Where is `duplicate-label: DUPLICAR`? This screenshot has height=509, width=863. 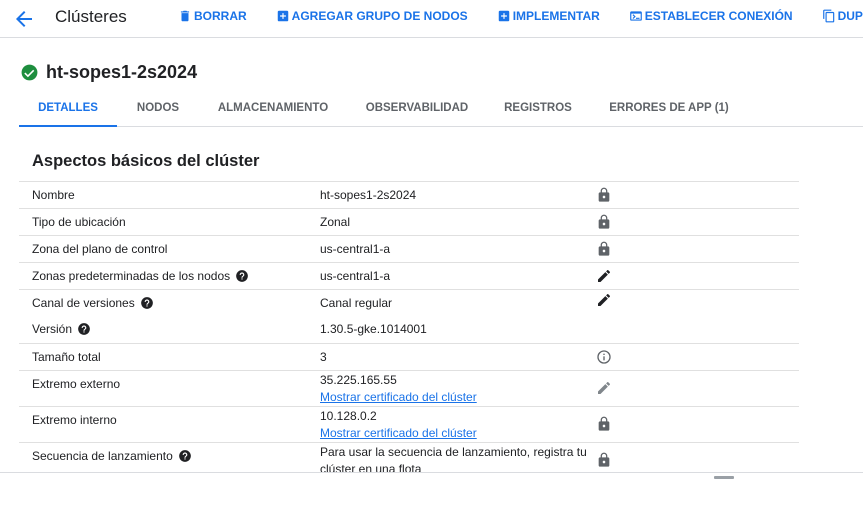
duplicate-label: DUPLICAR is located at coordinates (850, 16).